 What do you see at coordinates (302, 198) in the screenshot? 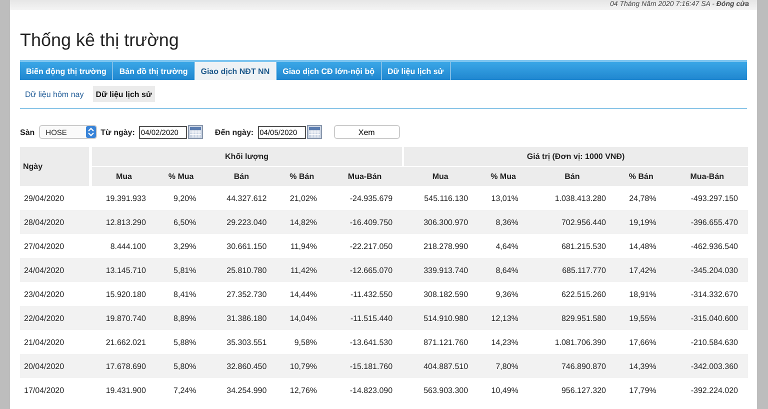
I see `table-cell: 21,02%` at bounding box center [302, 198].